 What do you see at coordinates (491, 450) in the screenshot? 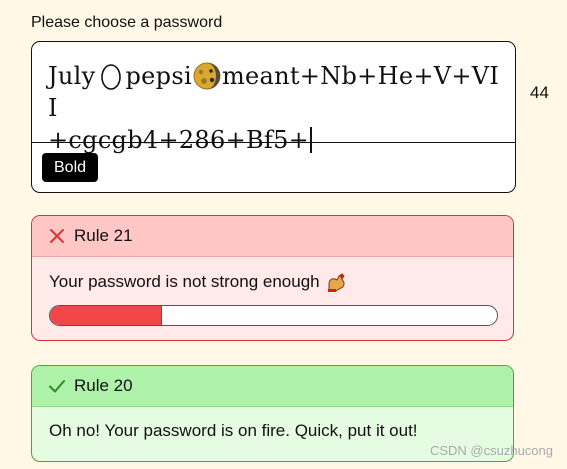
I see `watermark-text: CSDN @csuzhucong` at bounding box center [491, 450].